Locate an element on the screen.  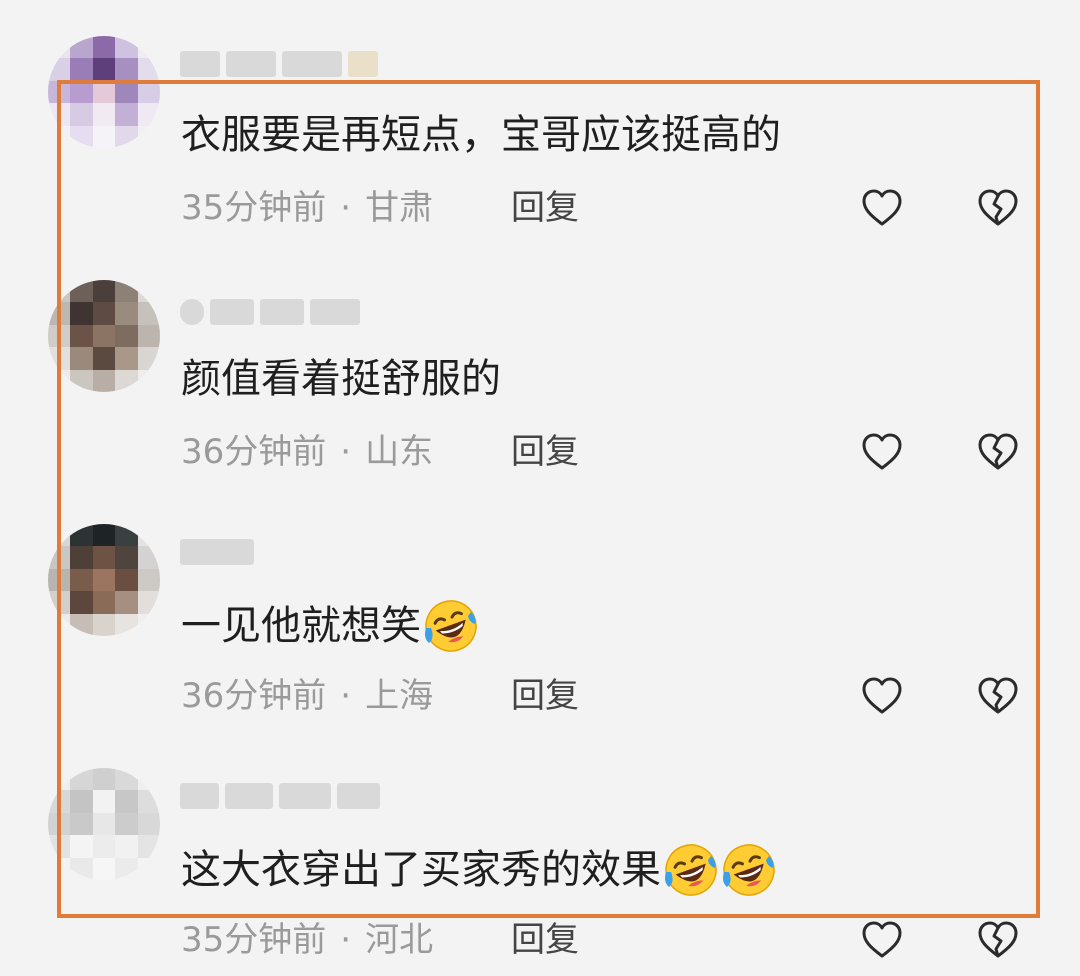
comment-text: 衣服要是再短点，宝哥应该挺高的 is located at coordinates (481, 135).